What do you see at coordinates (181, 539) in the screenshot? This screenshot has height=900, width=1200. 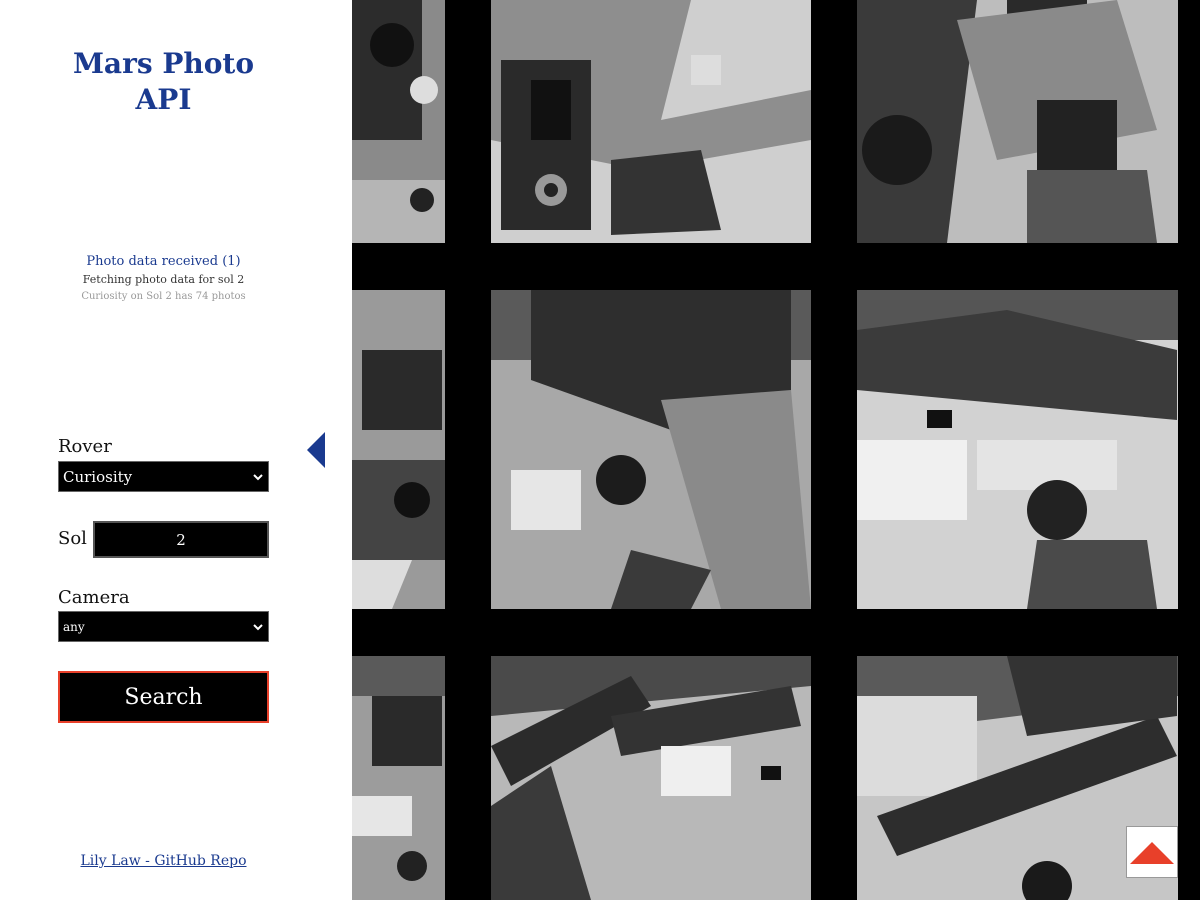 I see `sol-input: 2` at bounding box center [181, 539].